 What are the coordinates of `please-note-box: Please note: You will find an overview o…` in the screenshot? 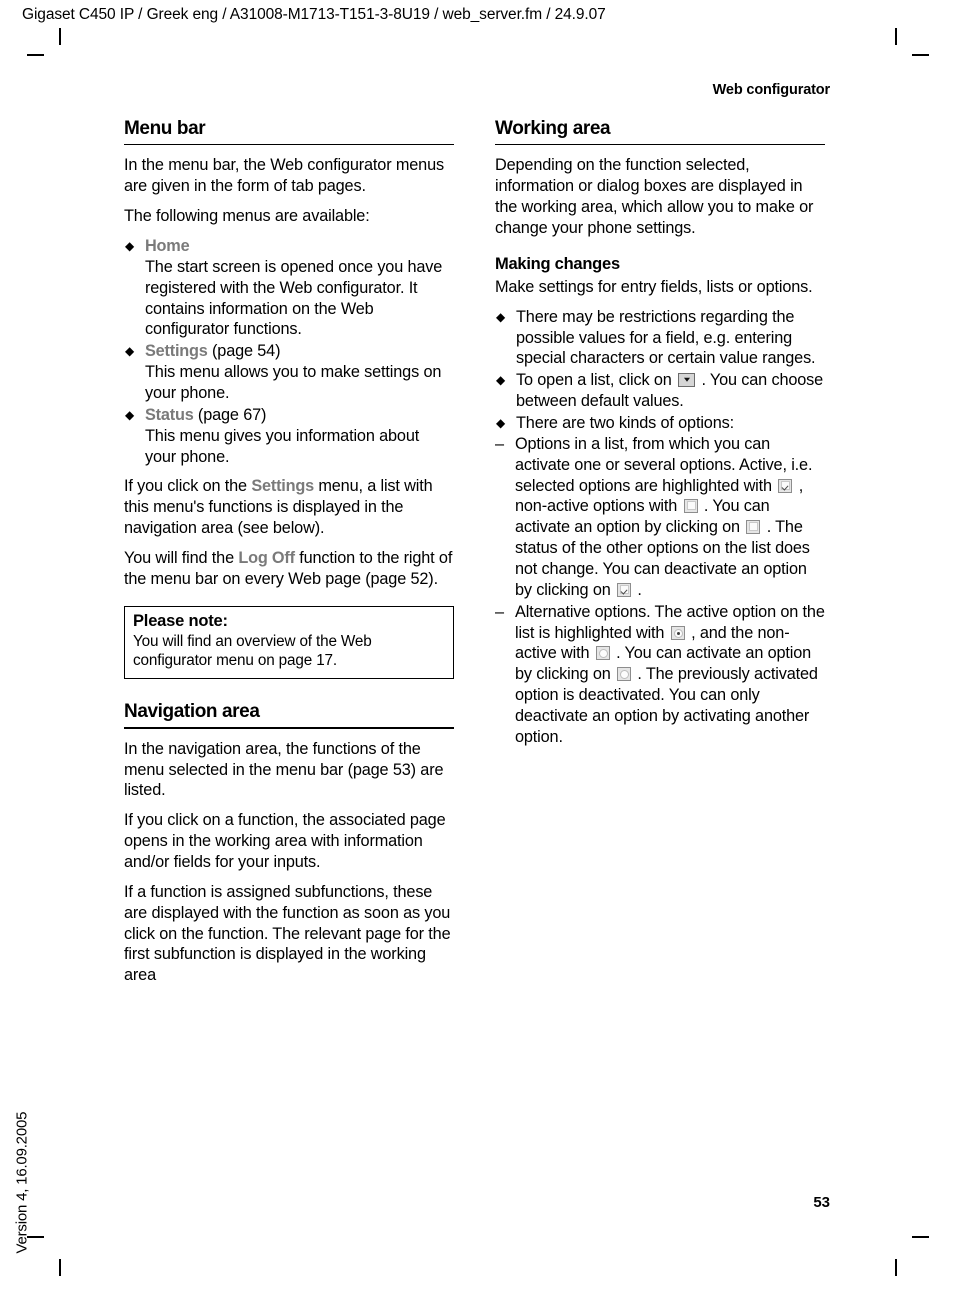 It's located at (289, 642).